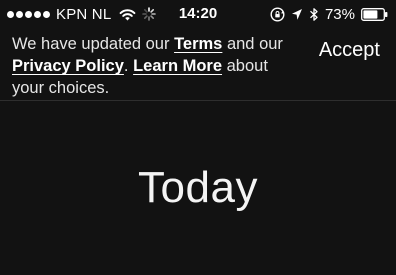 The width and height of the screenshot is (396, 275). Describe the element at coordinates (198, 44) in the screenshot. I see `terms-link: Terms` at that location.